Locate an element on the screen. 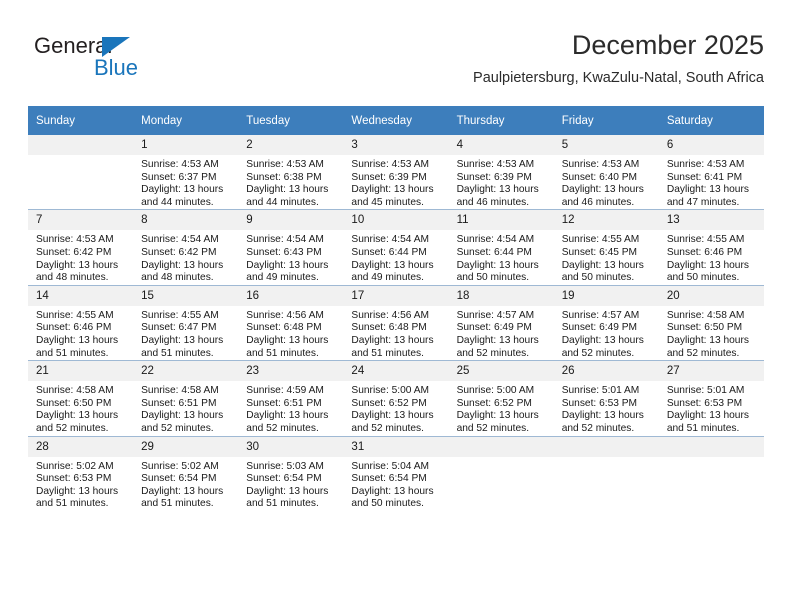 This screenshot has width=792, height=612. day-number: 11 is located at coordinates (501, 220).